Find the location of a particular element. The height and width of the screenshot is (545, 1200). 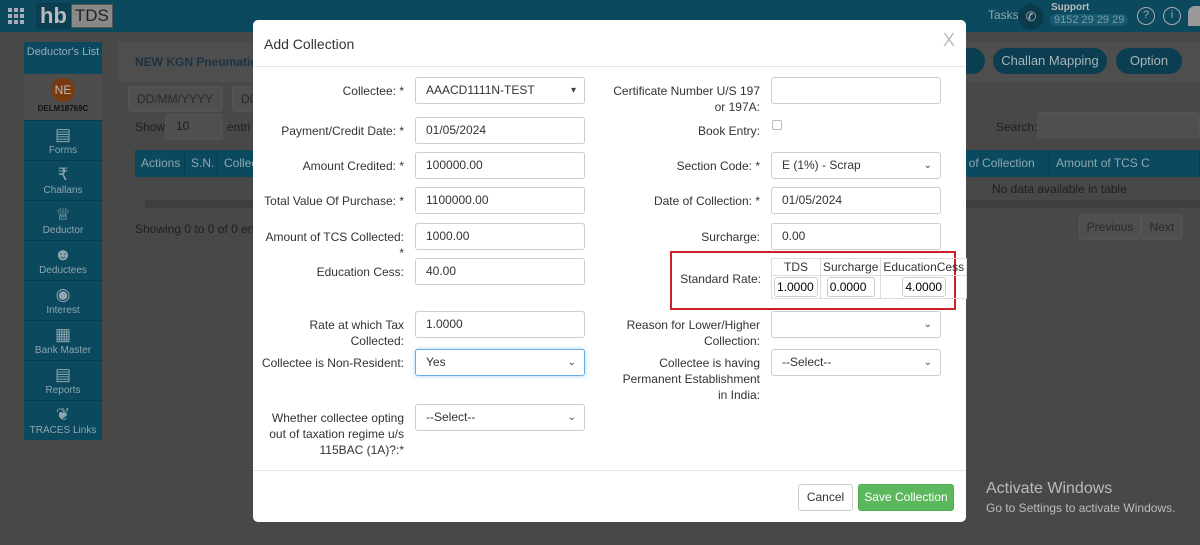

certificate-number-u-s-197-or-197a-input is located at coordinates (856, 90).